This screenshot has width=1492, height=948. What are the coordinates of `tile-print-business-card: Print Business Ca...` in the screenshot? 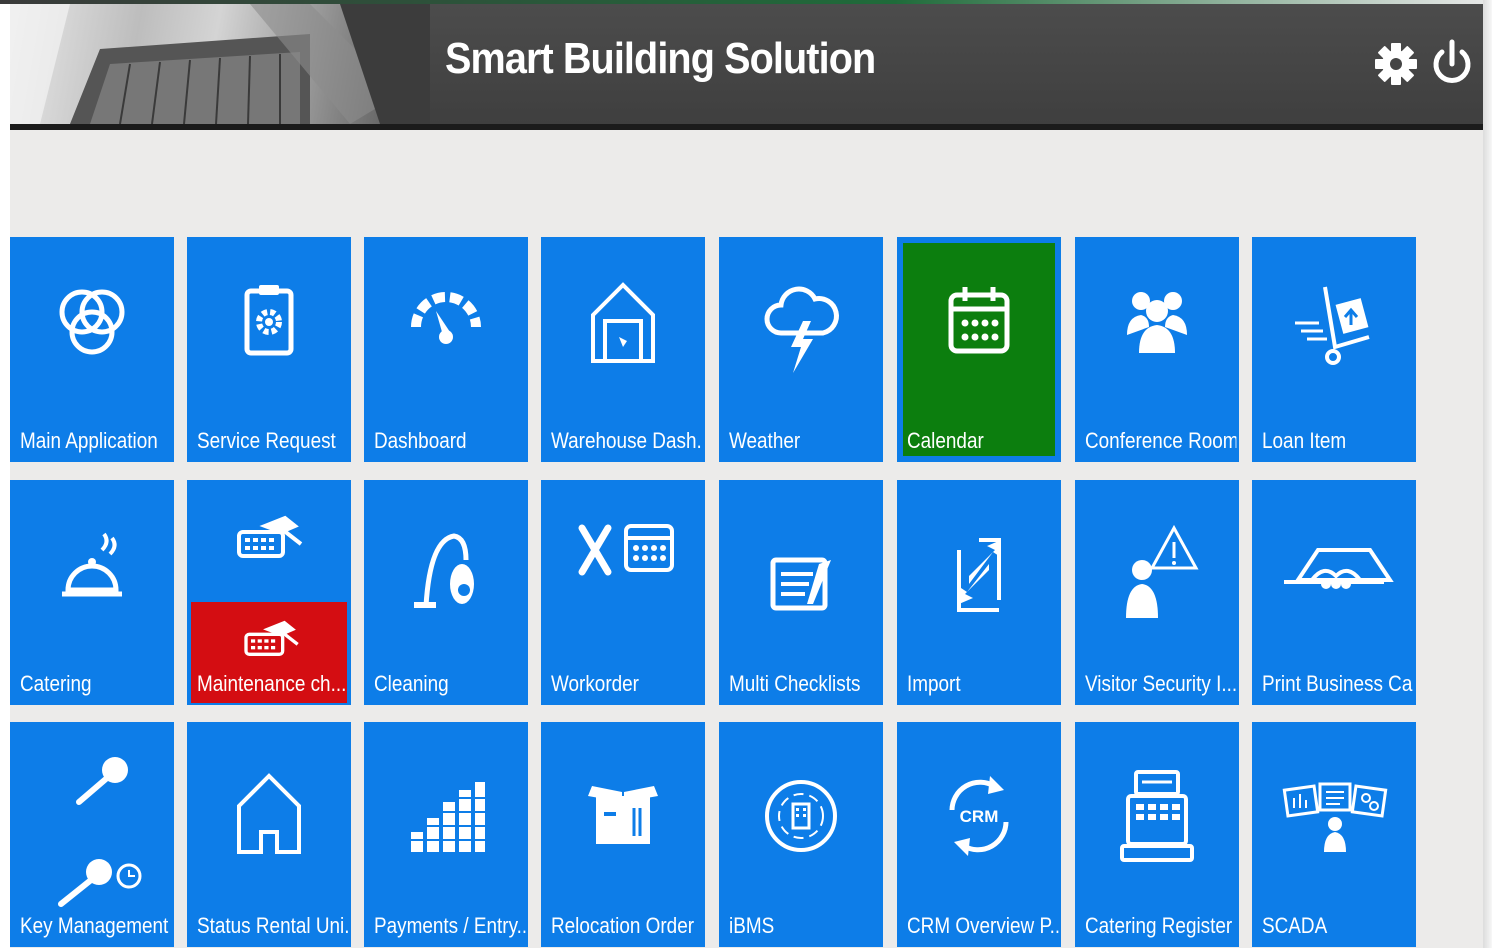 It's located at (1334, 592).